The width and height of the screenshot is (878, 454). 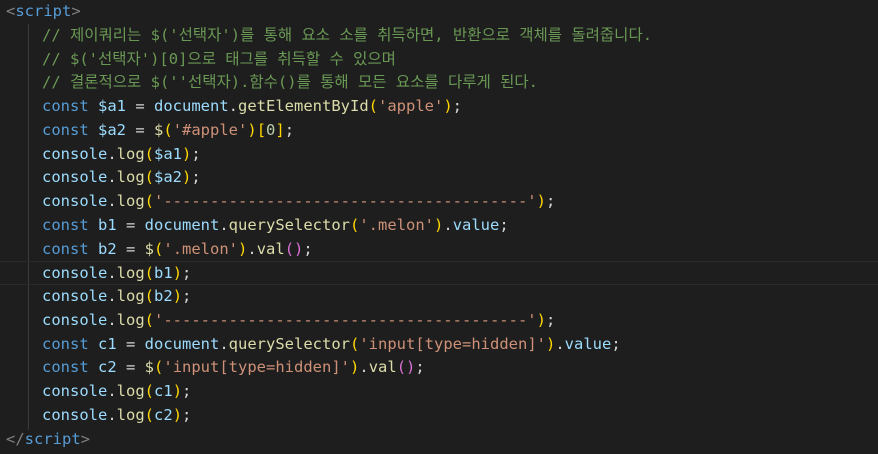 What do you see at coordinates (219, 58) in the screenshot?
I see `code-token-comment: // $('선택자')[0]으로 태그를 취득할 수 있으며` at bounding box center [219, 58].